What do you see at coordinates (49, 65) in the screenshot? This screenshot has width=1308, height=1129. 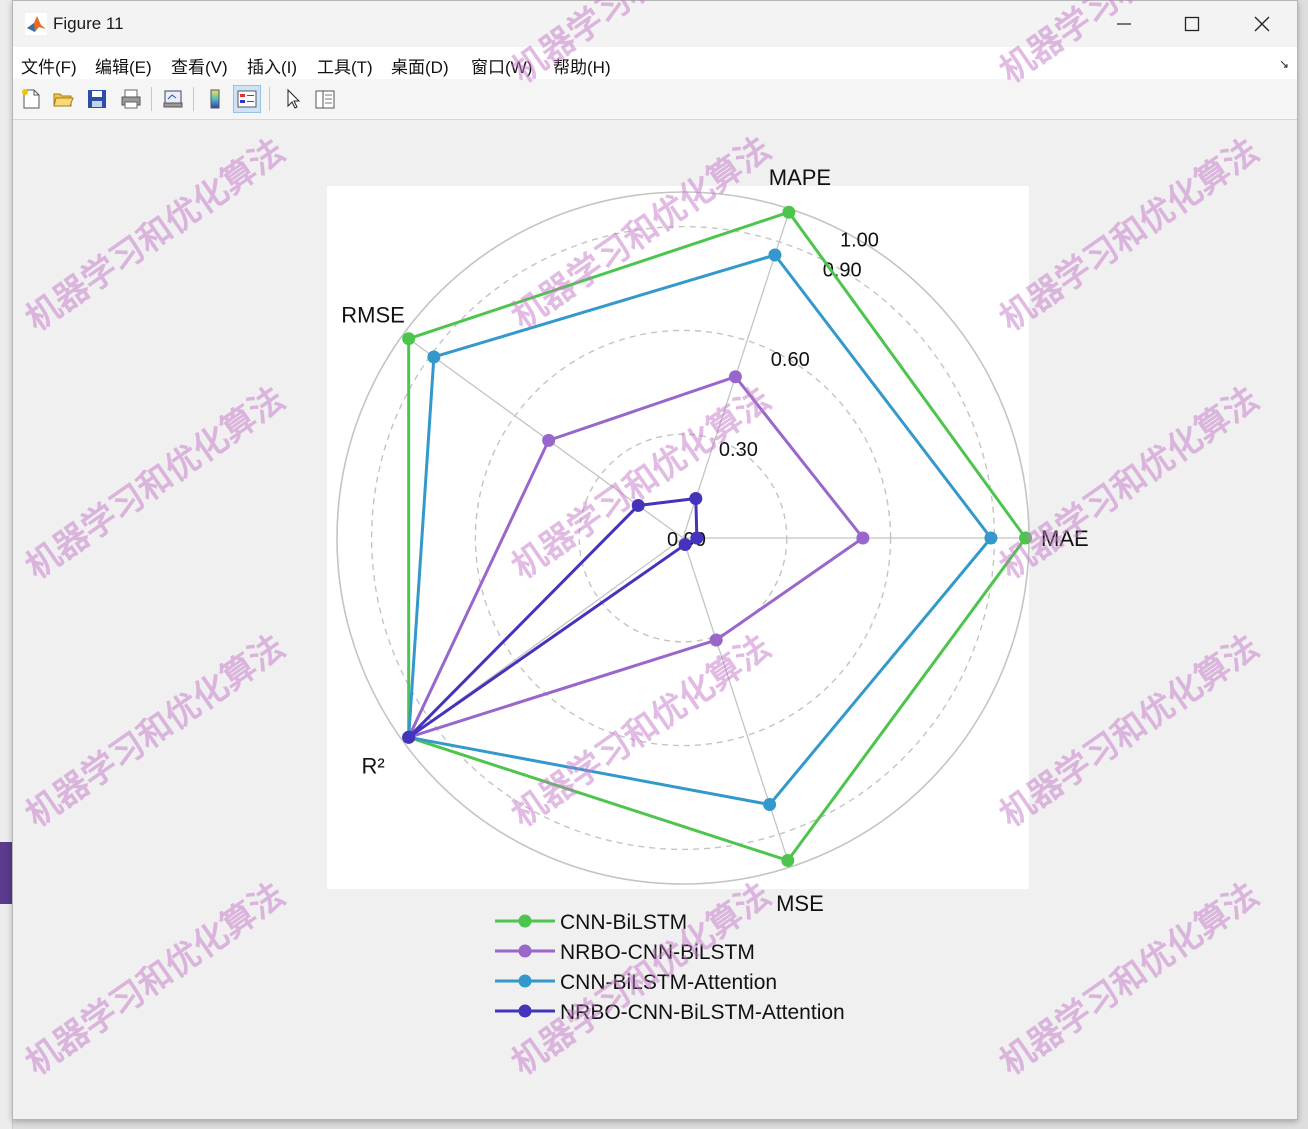 I see `menu-file: 文件(F)` at bounding box center [49, 65].